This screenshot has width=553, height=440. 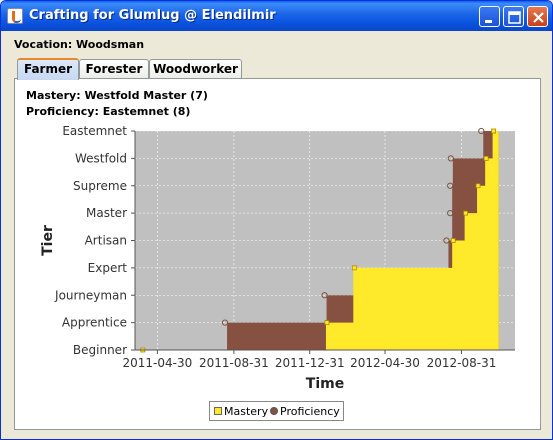 What do you see at coordinates (101, 158) in the screenshot?
I see `y-tick-label: Westfold` at bounding box center [101, 158].